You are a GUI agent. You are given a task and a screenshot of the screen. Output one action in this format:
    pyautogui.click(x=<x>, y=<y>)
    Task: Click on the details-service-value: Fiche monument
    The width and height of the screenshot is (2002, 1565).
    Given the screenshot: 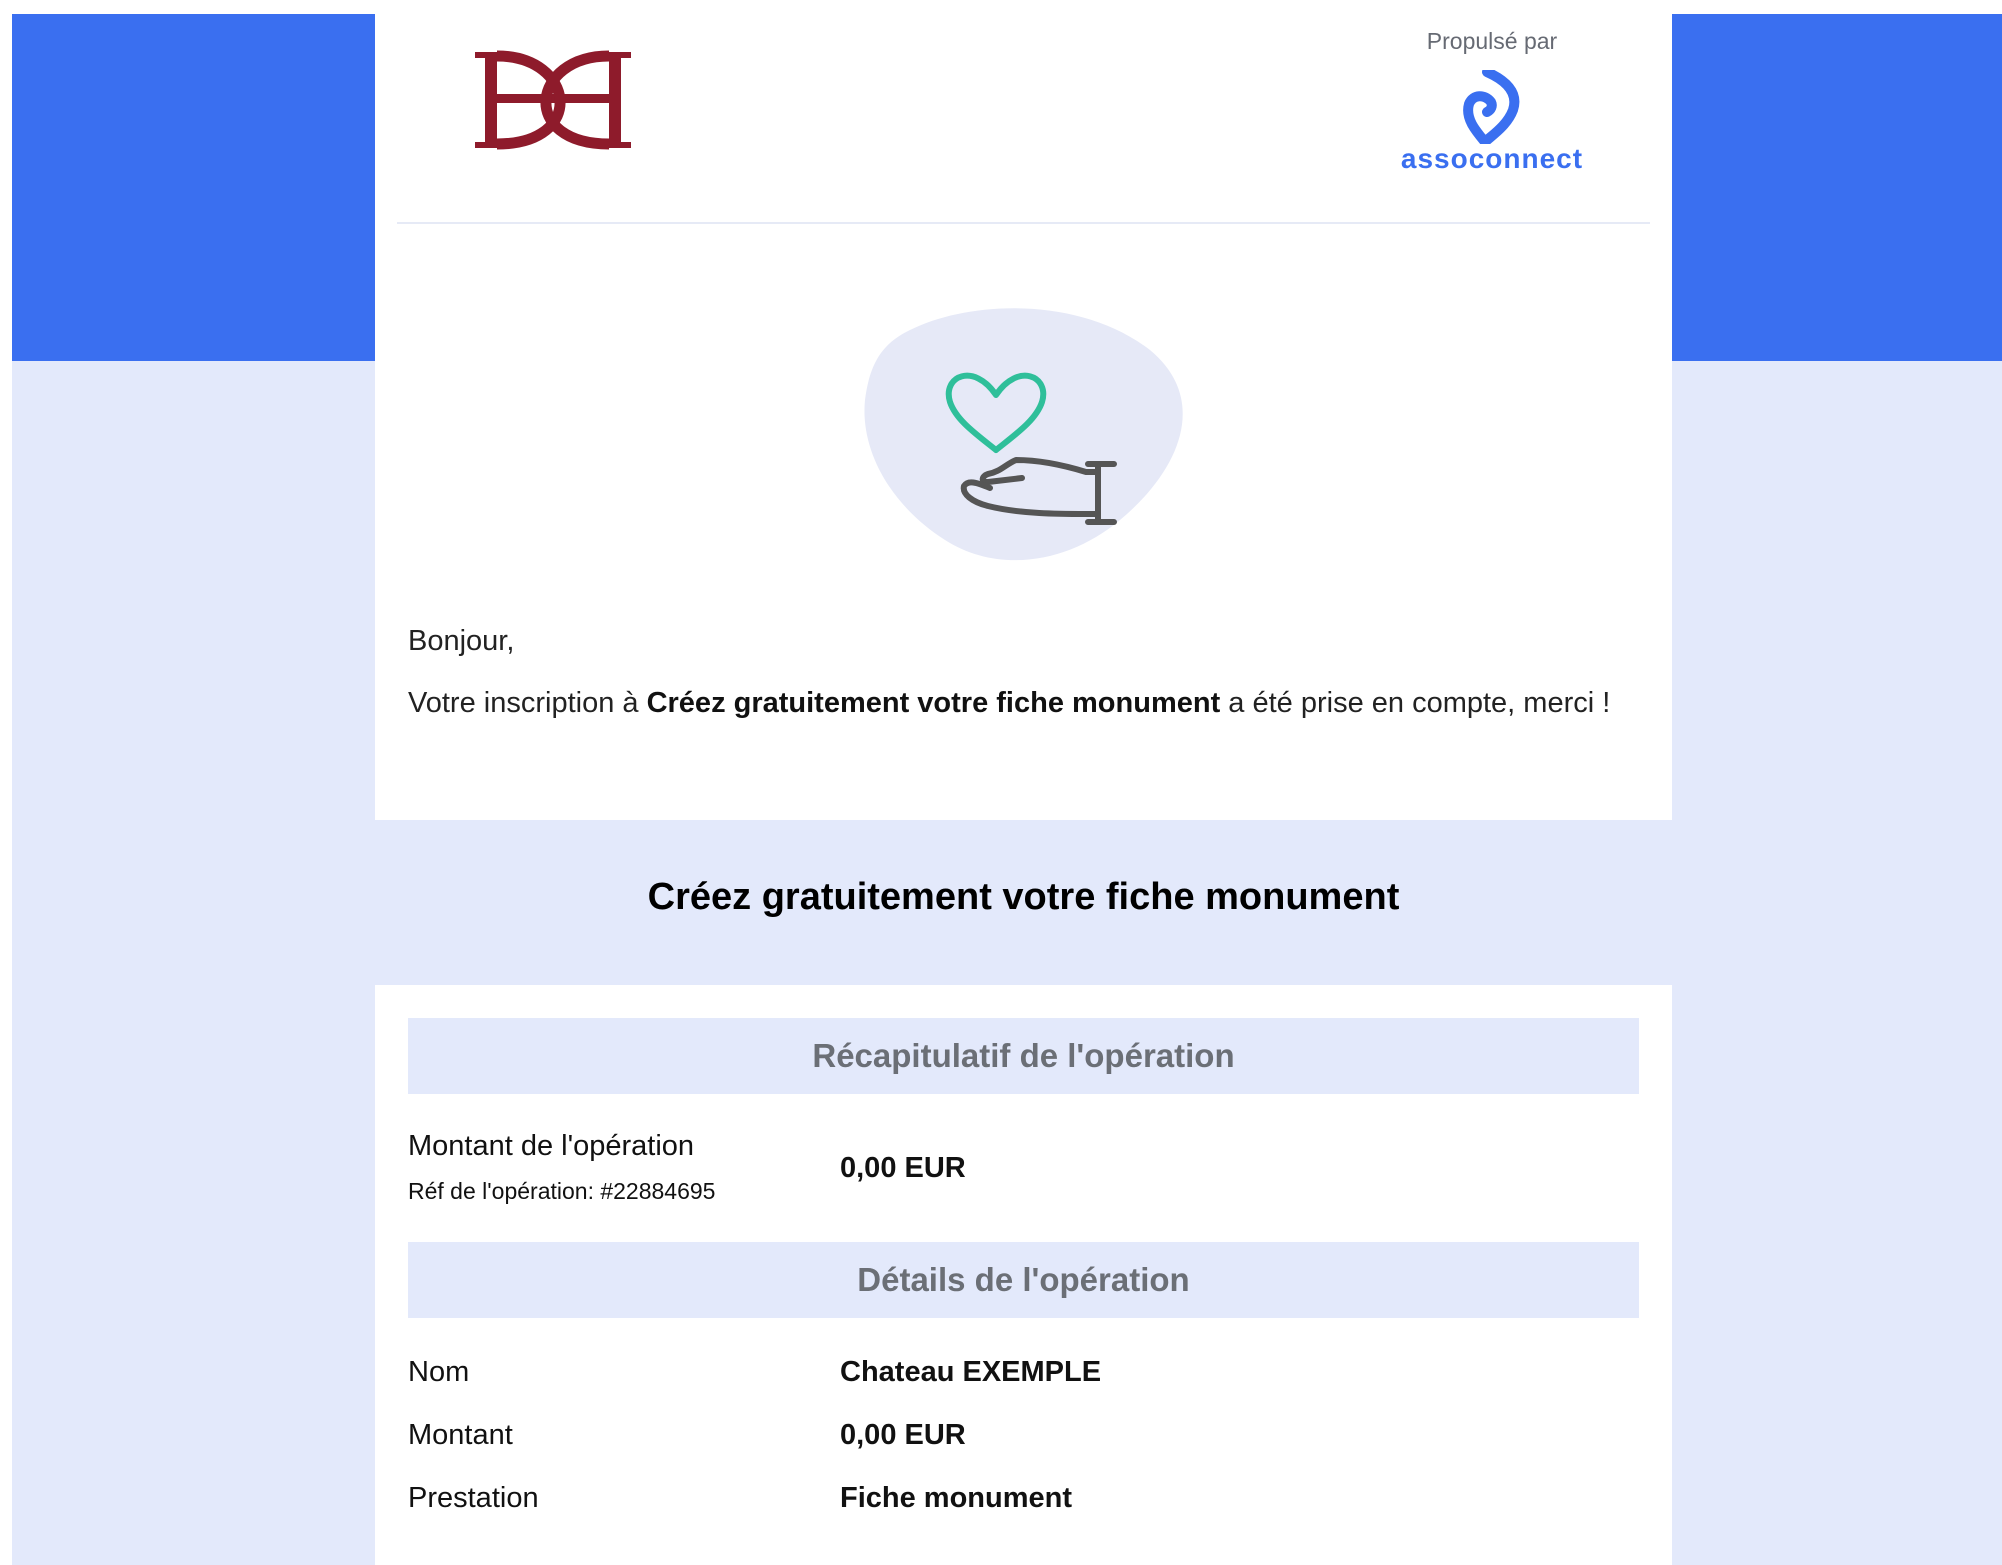 What is the action you would take?
    pyautogui.click(x=956, y=1498)
    